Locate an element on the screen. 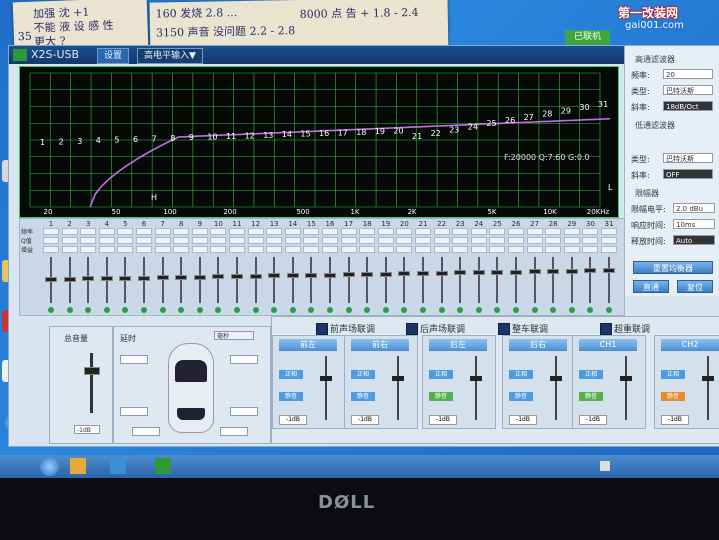 This screenshot has width=719, height=540. channel-name: 后左 is located at coordinates (458, 345).